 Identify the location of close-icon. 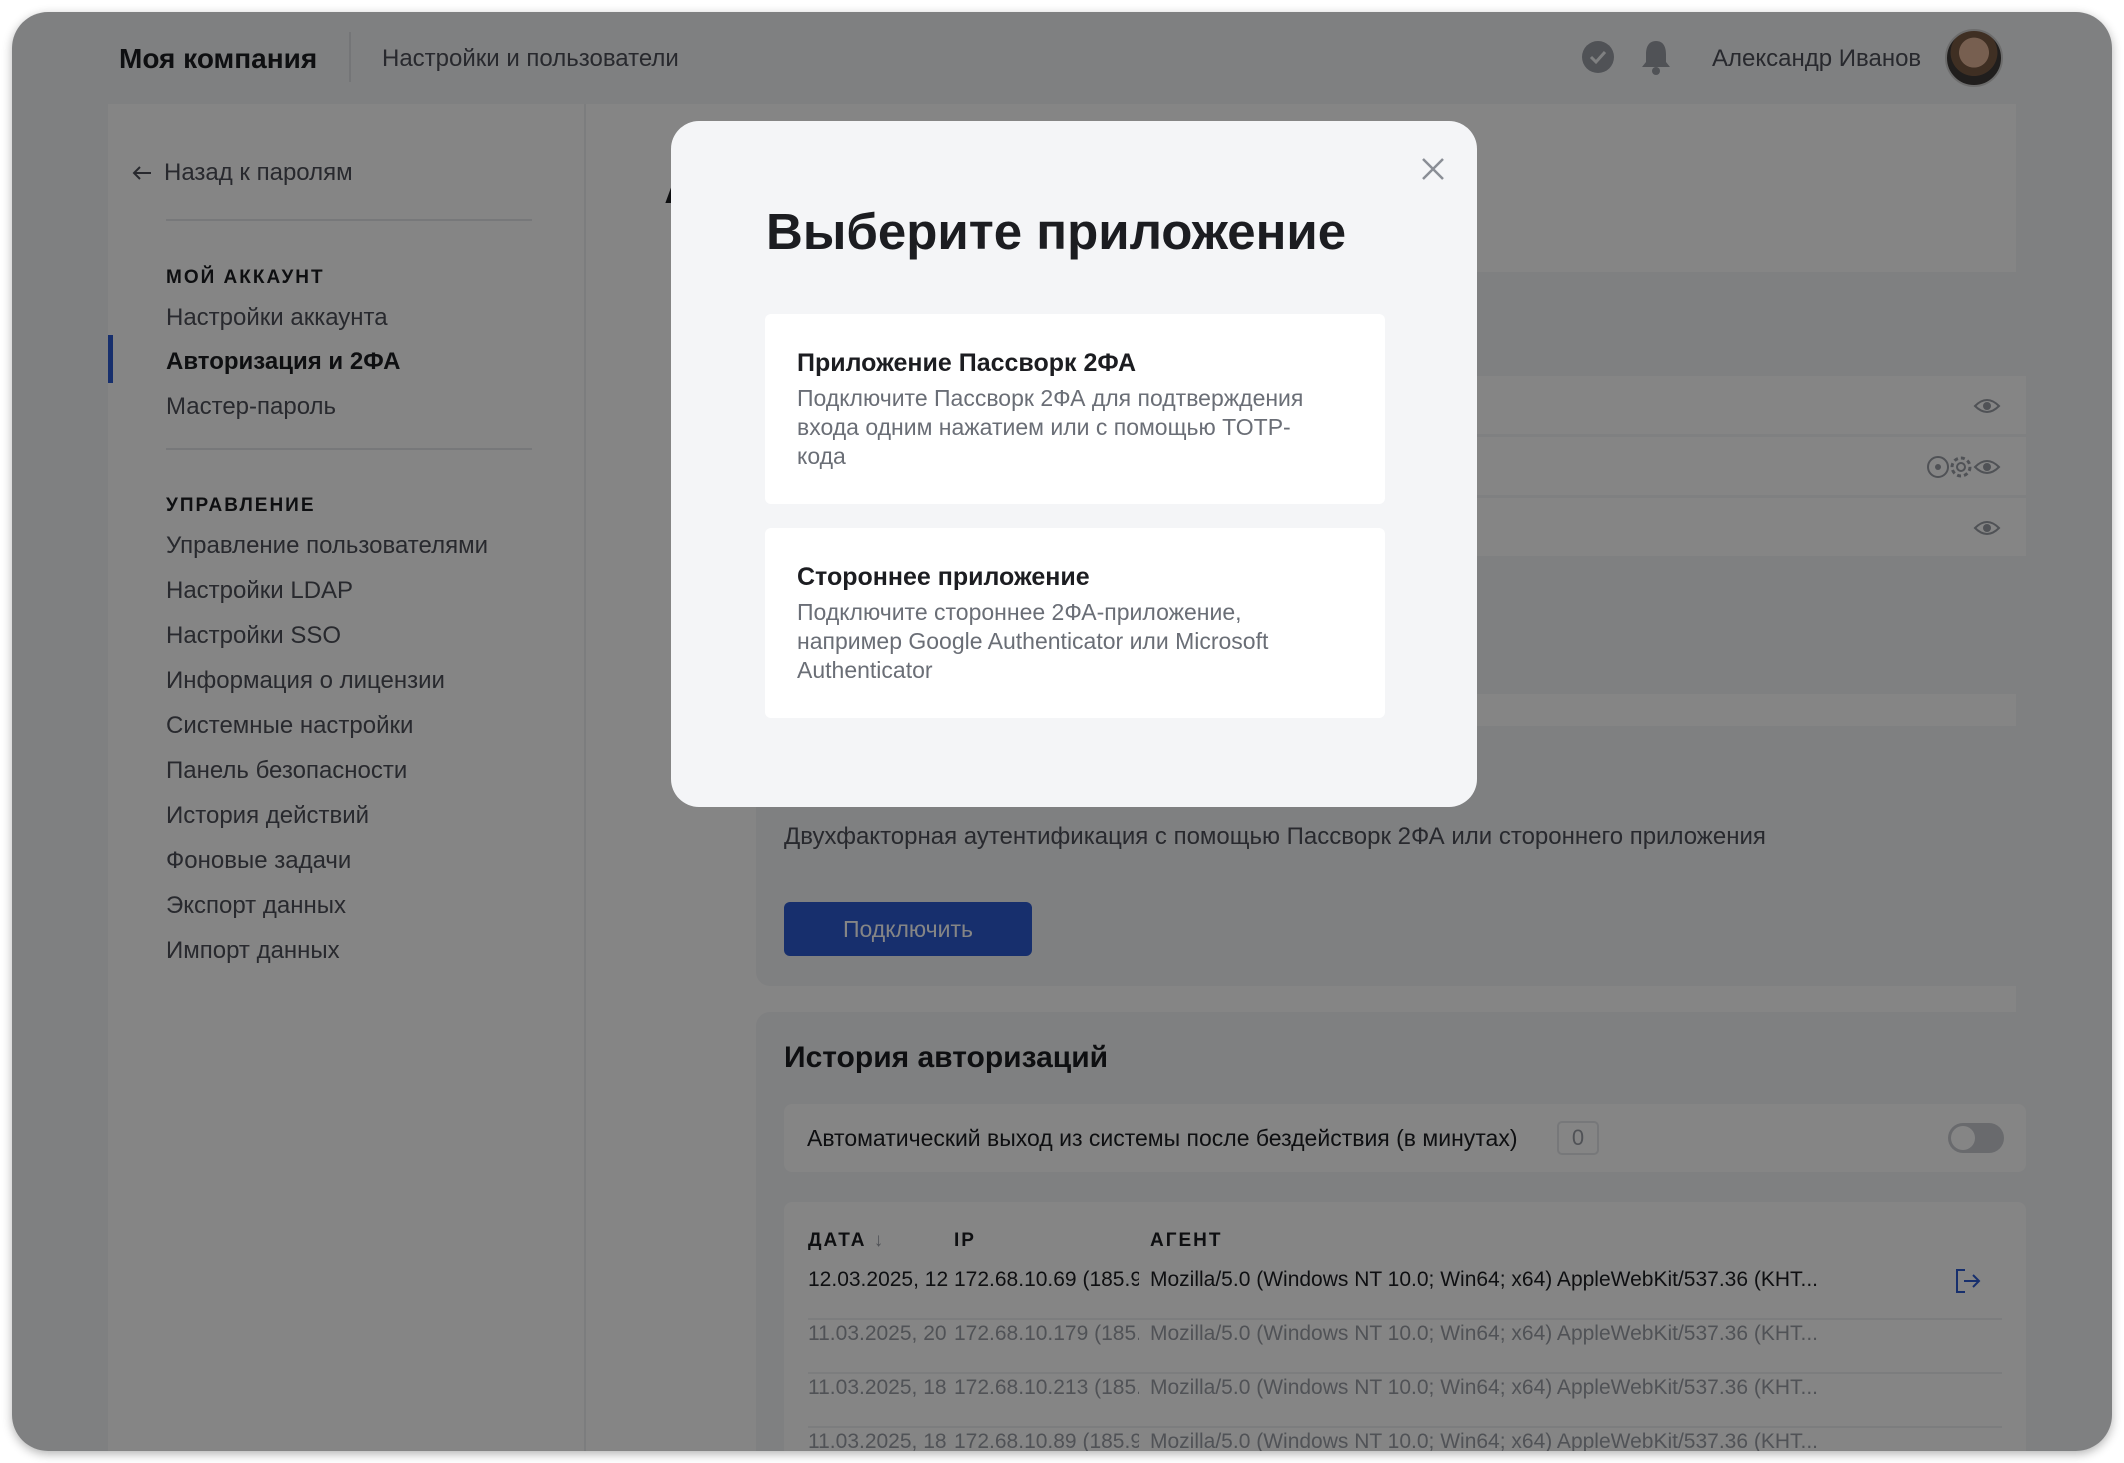
(1433, 169).